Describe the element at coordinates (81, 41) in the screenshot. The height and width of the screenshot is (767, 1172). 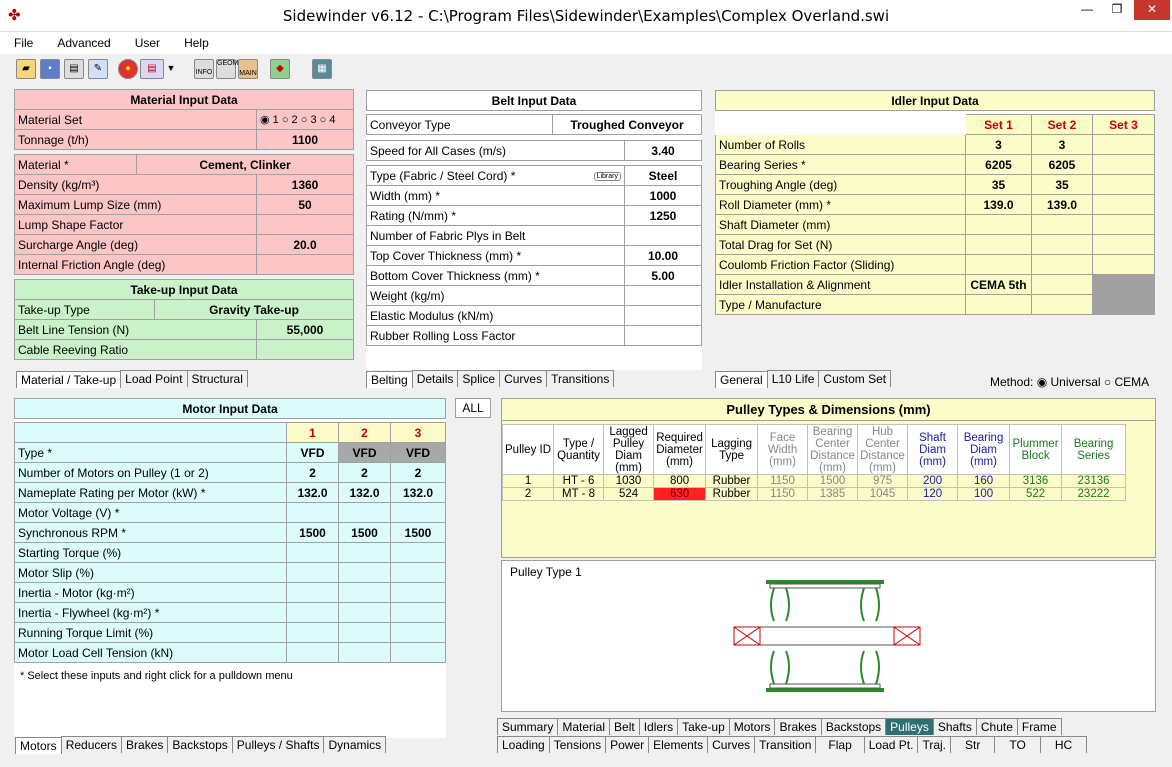
I see `menu-advanced: Advanced` at that location.